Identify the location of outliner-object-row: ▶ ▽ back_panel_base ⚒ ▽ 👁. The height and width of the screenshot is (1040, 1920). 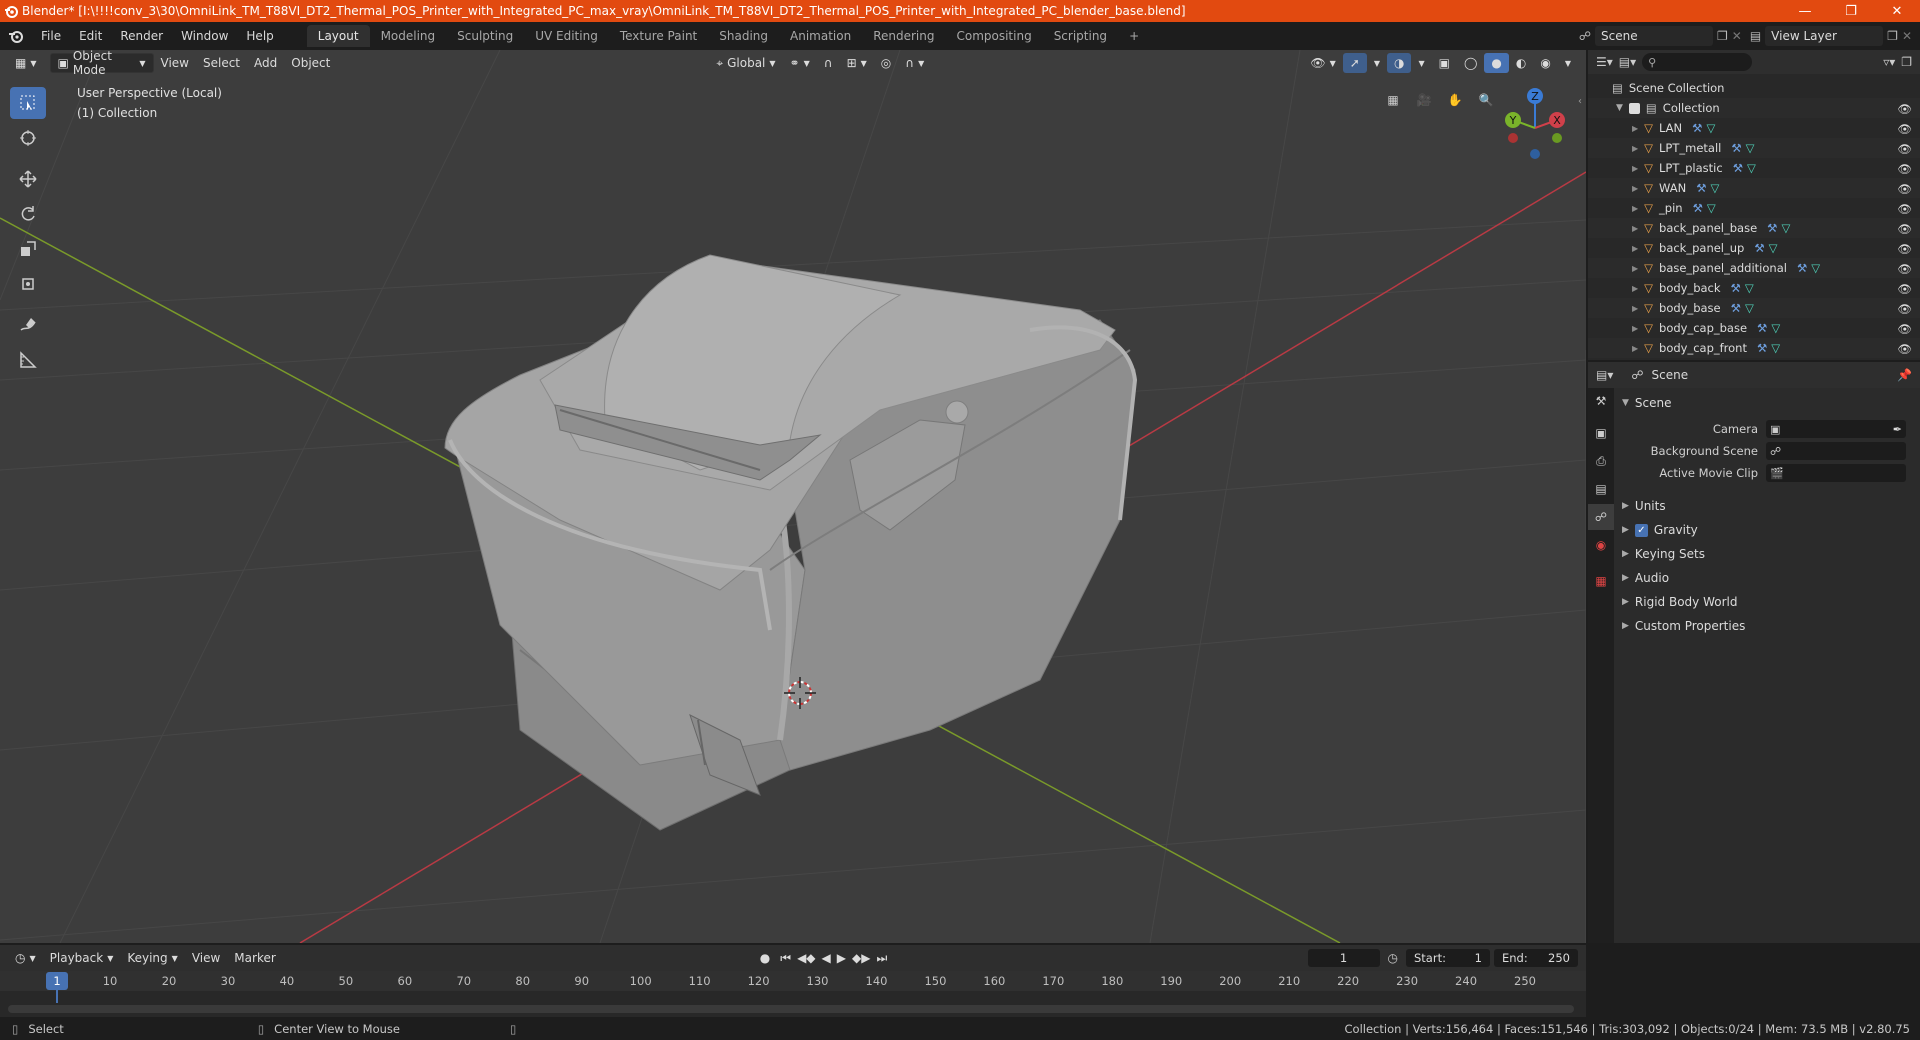
(1754, 228).